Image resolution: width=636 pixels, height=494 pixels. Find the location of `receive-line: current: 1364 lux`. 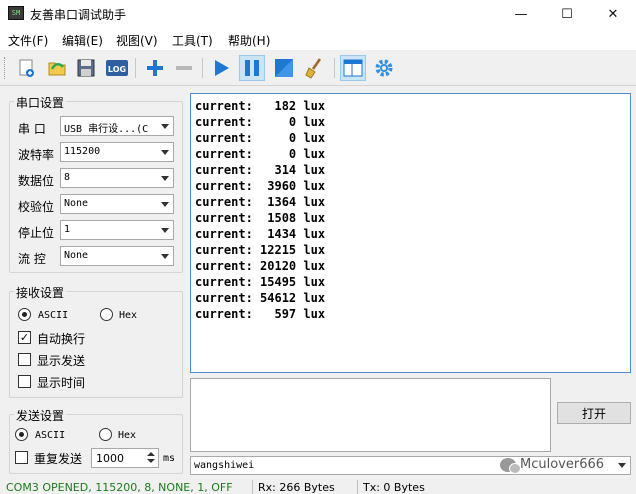

receive-line: current: 1364 lux is located at coordinates (260, 202).